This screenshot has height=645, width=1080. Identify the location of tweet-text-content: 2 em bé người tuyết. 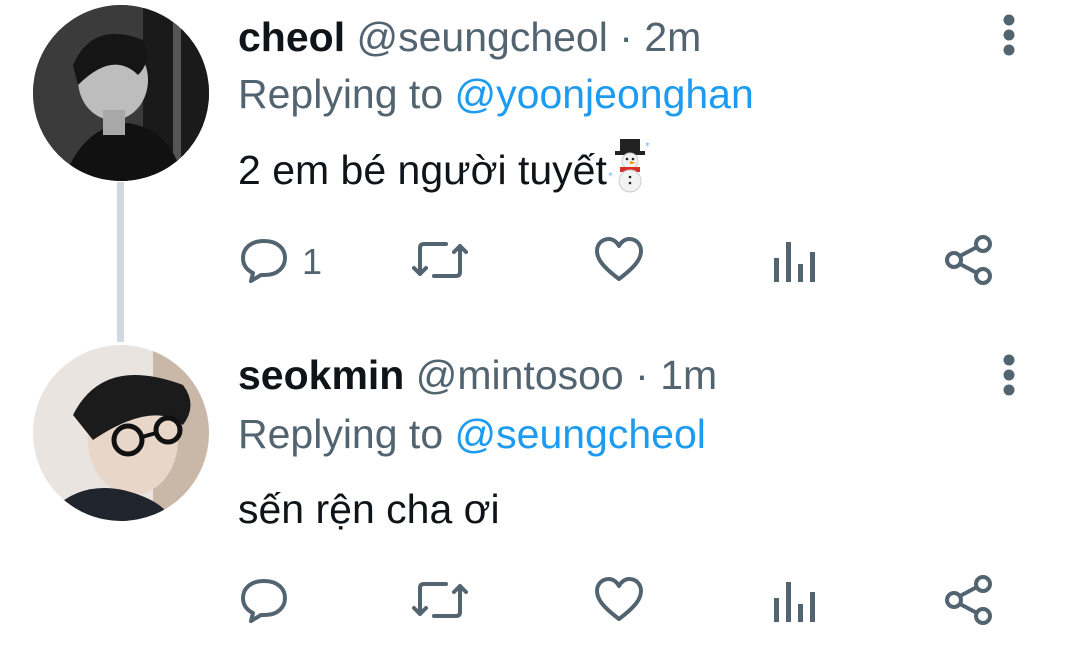
(422, 169).